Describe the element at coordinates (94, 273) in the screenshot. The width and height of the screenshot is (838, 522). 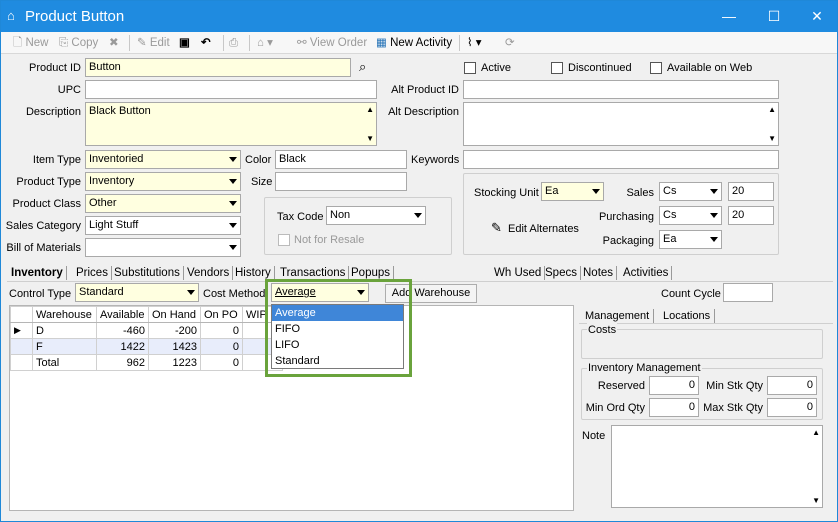
I see `tab-prices: Prices` at that location.